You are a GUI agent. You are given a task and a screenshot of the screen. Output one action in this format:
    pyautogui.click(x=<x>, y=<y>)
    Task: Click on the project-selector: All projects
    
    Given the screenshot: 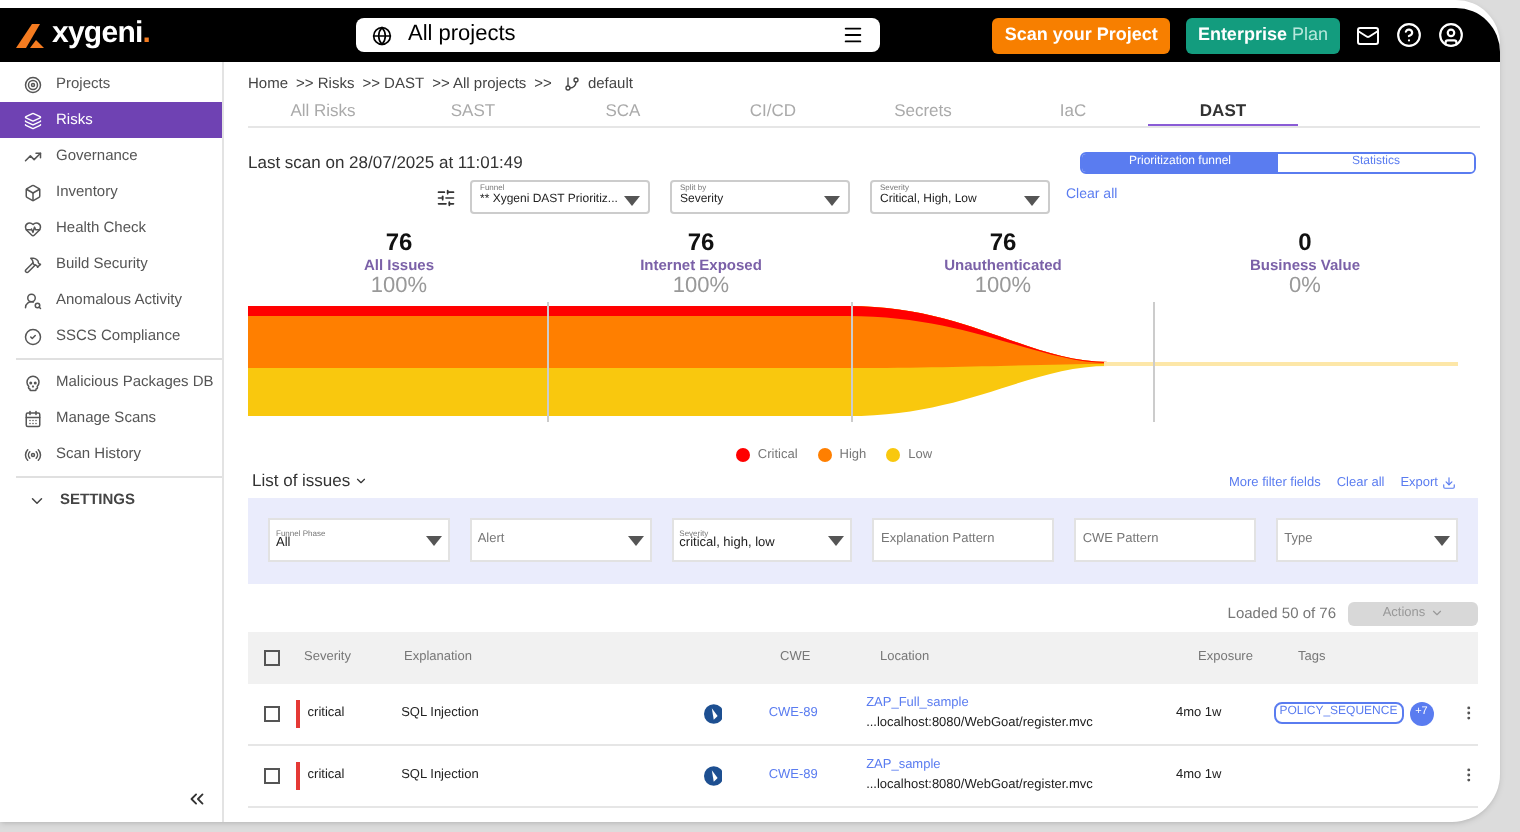 What is the action you would take?
    pyautogui.click(x=618, y=35)
    